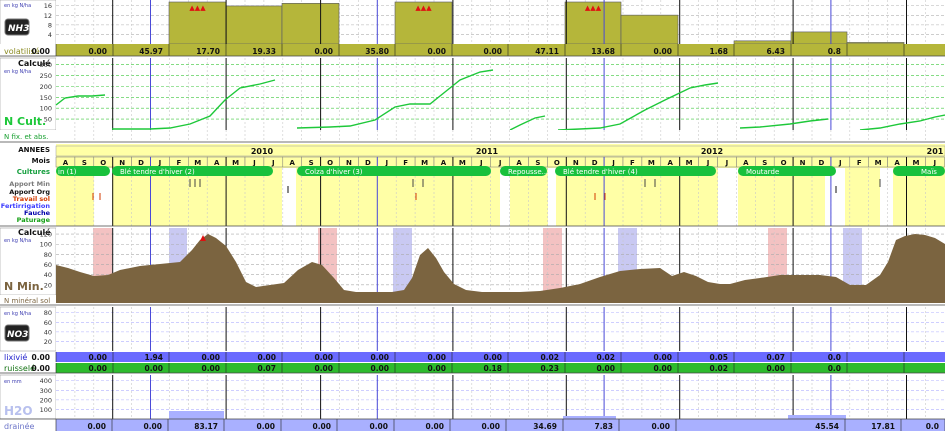 This screenshot has width=945, height=431. What do you see at coordinates (603, 51) in the screenshot?
I see `value-cell: 13.68` at bounding box center [603, 51].